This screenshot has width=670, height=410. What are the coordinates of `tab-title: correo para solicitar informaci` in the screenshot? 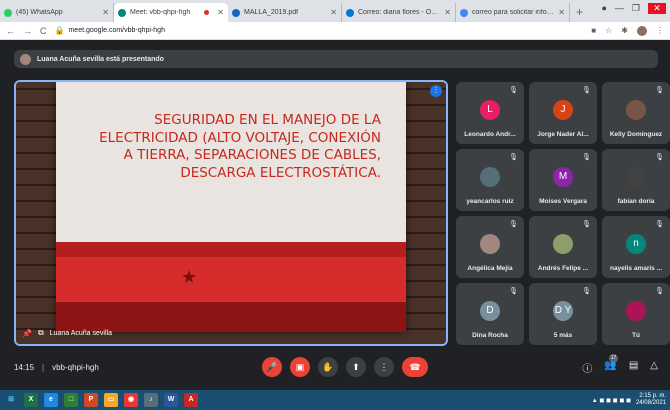 It's located at (514, 12).